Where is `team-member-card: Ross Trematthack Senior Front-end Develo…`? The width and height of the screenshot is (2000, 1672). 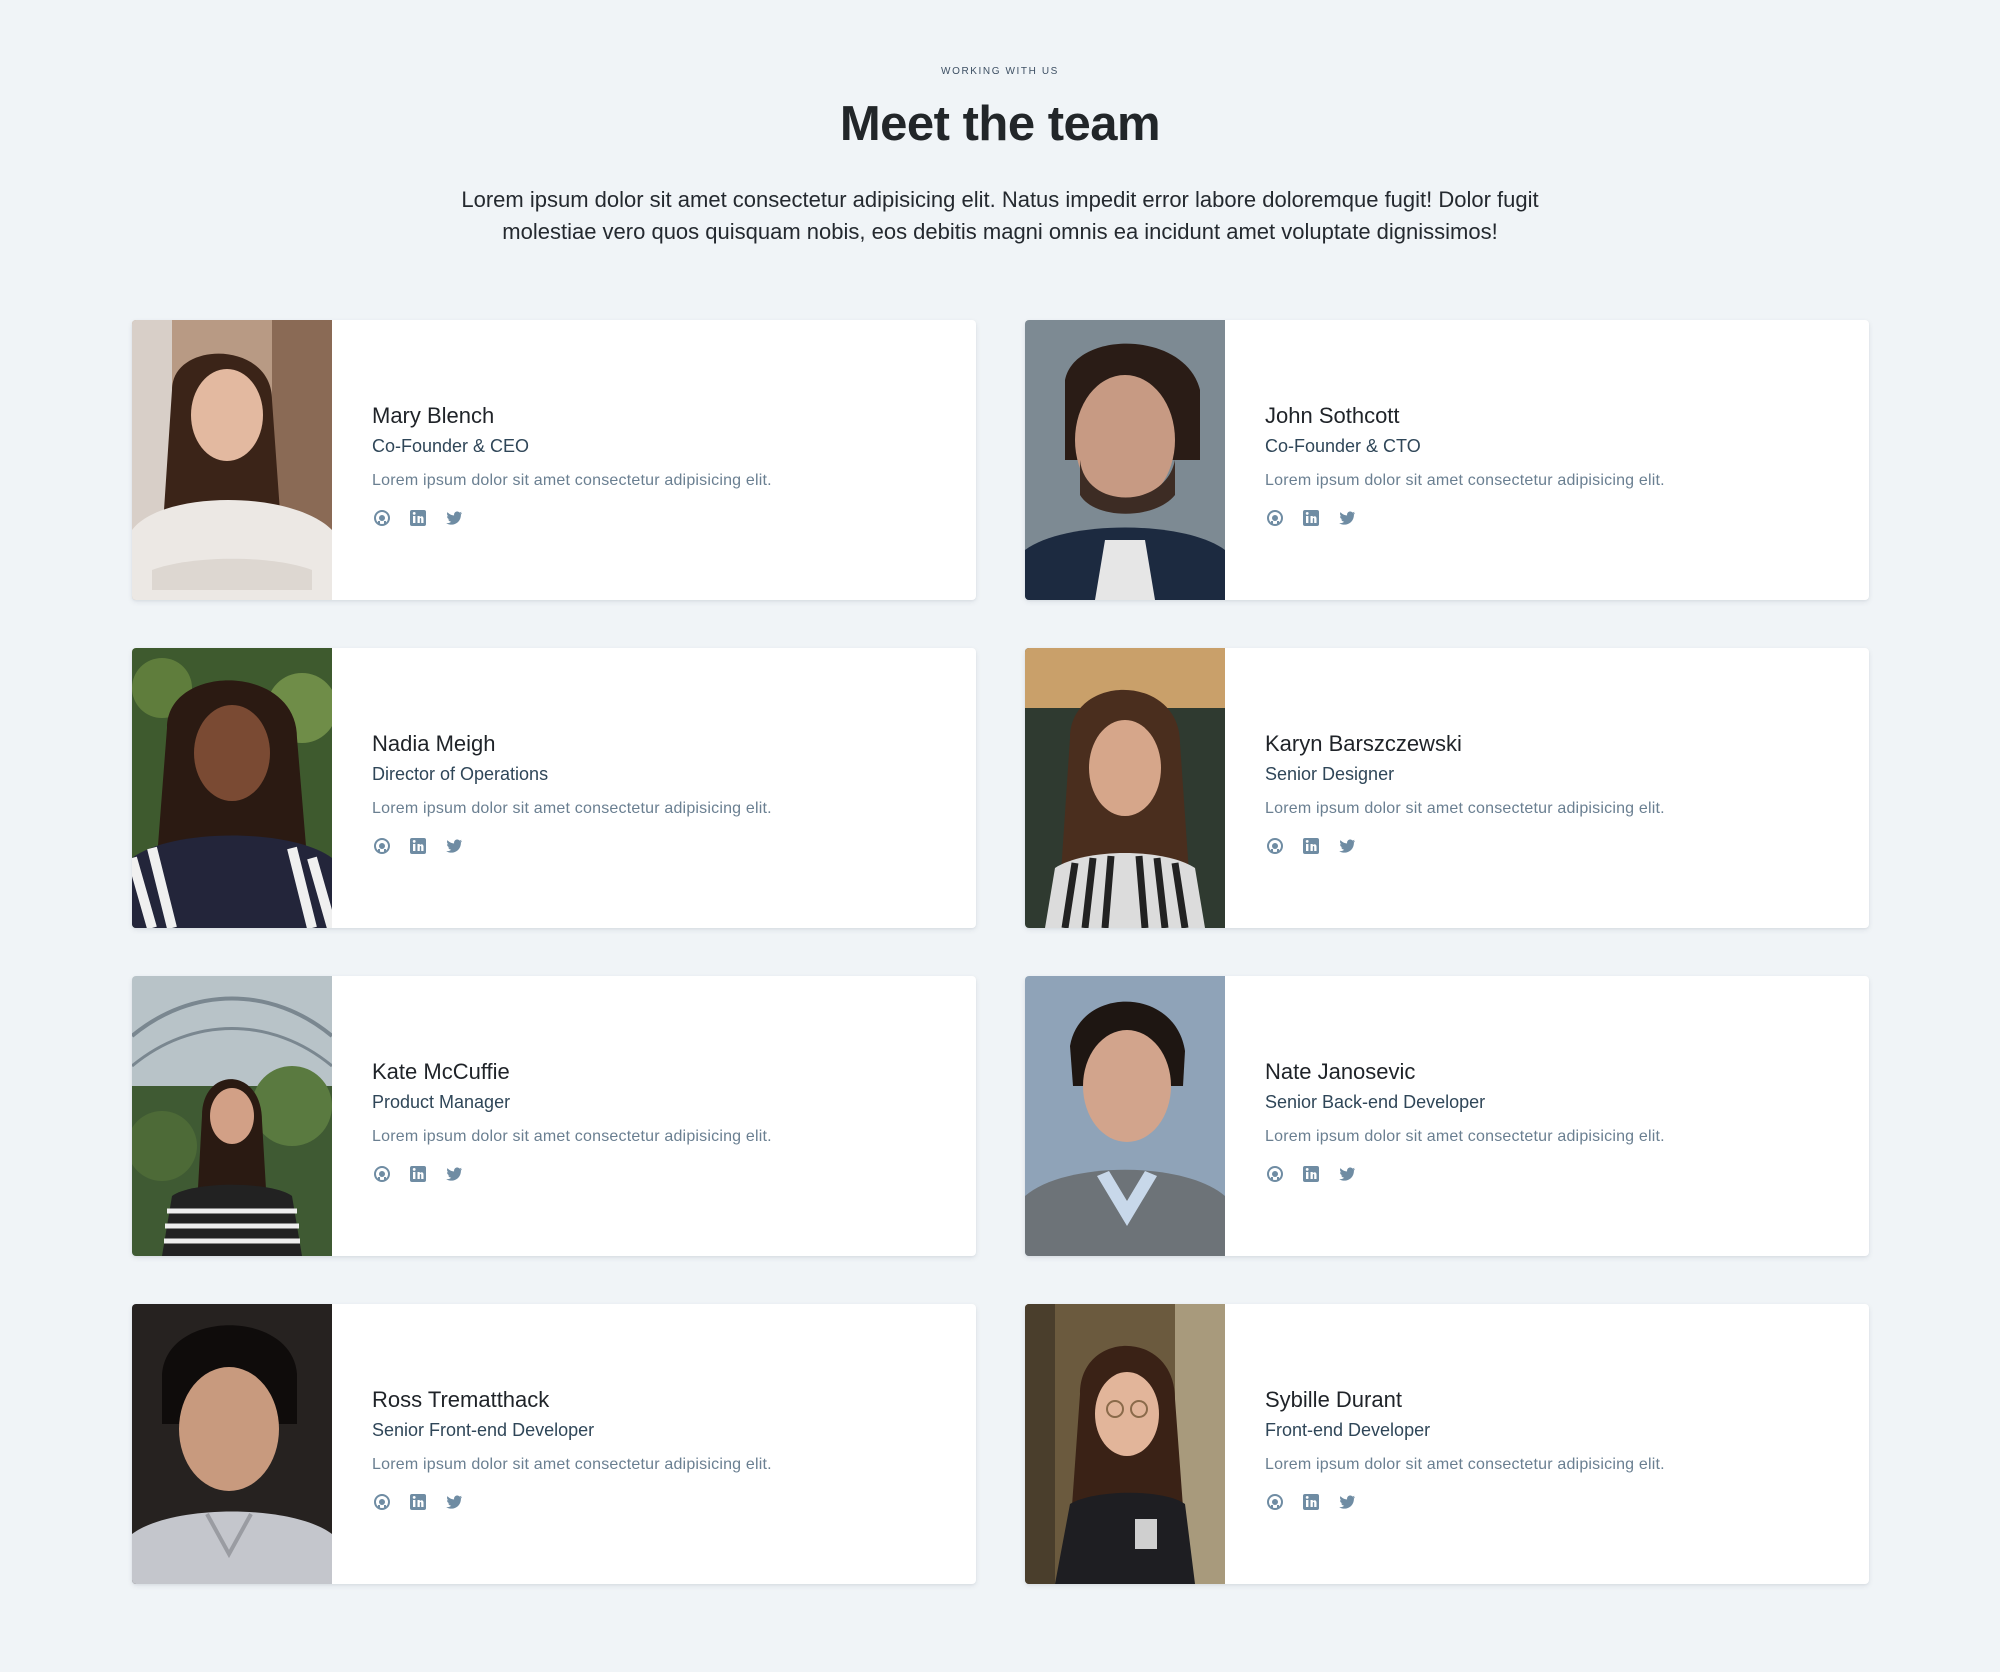 team-member-card: Ross Trematthack Senior Front-end Develo… is located at coordinates (554, 1444).